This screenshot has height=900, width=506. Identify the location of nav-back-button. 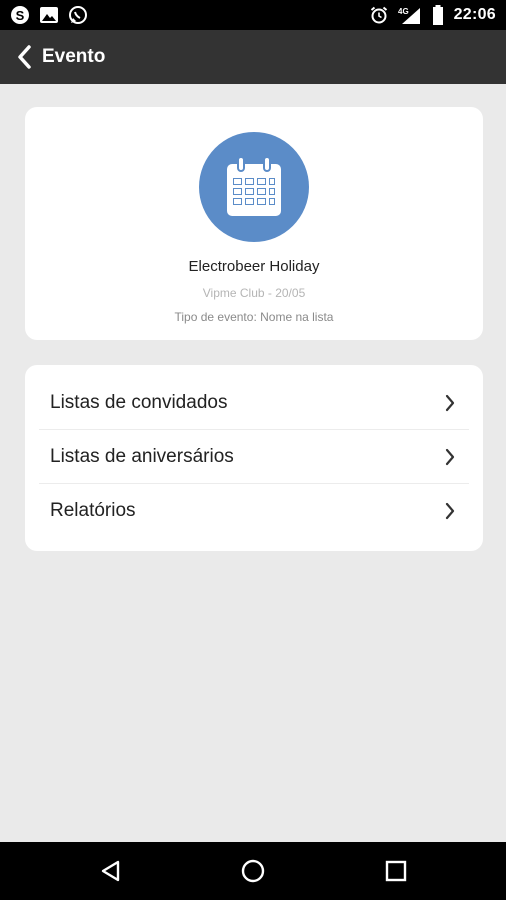
(111, 871).